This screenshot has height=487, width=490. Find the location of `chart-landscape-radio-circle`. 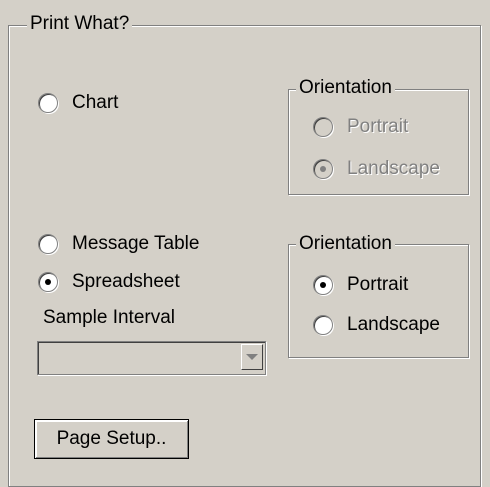

chart-landscape-radio-circle is located at coordinates (323, 169).